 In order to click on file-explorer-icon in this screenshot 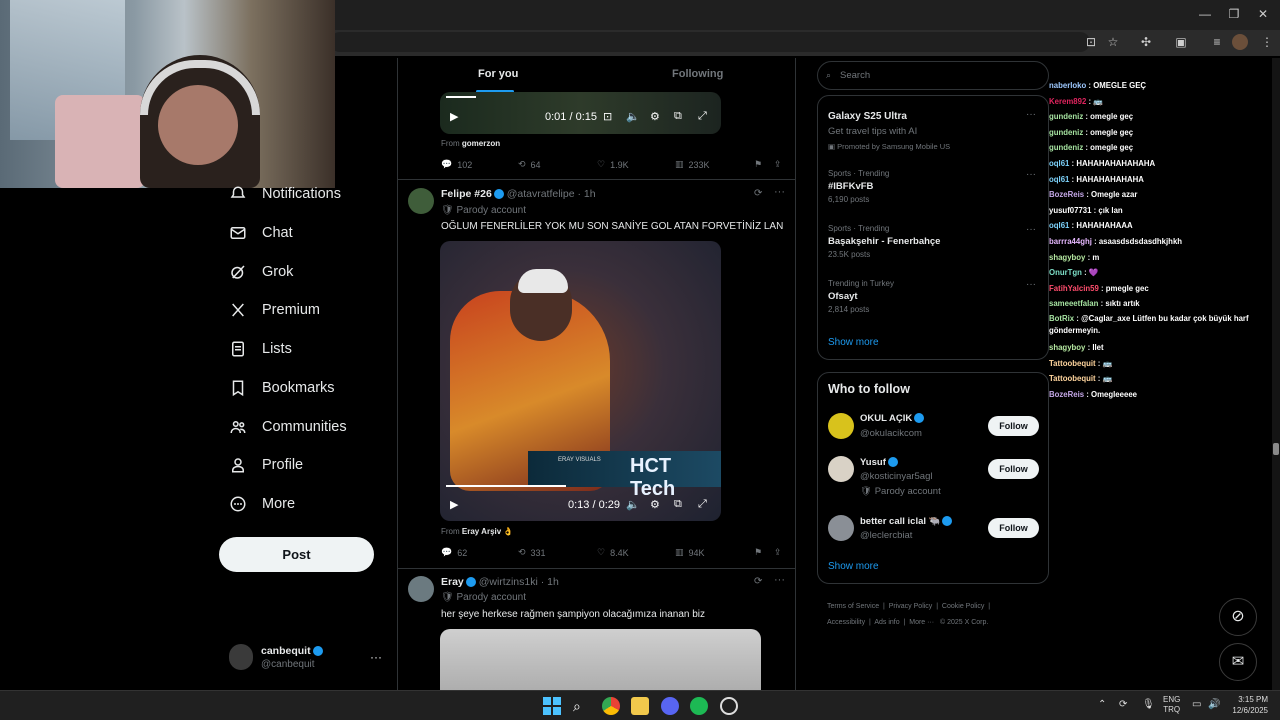, I will do `click(640, 706)`.